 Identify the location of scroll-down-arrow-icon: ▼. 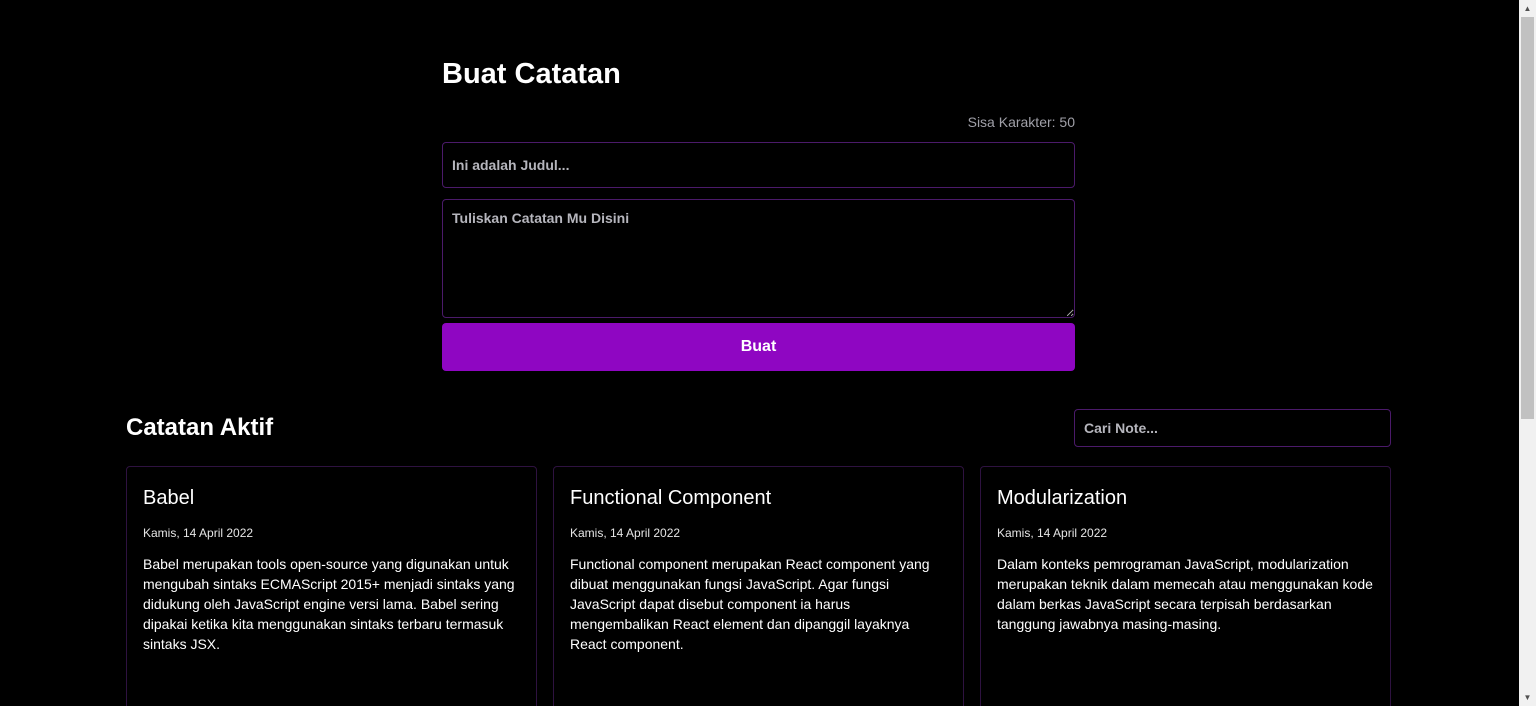
(1527, 697).